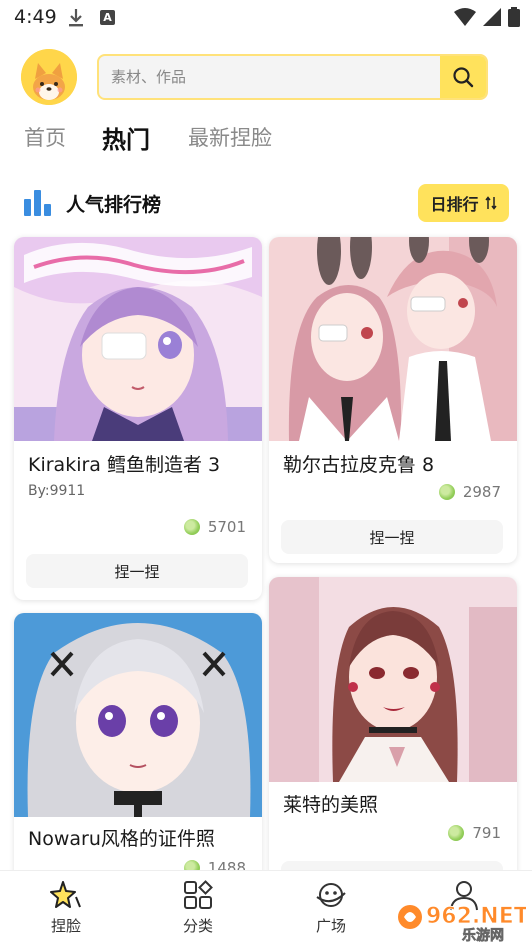 This screenshot has height=947, width=532. I want to click on search-input, so click(271, 77).